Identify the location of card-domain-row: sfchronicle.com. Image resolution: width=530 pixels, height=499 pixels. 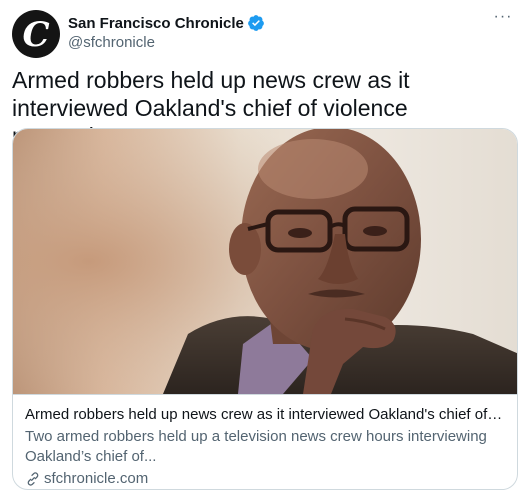
(265, 479).